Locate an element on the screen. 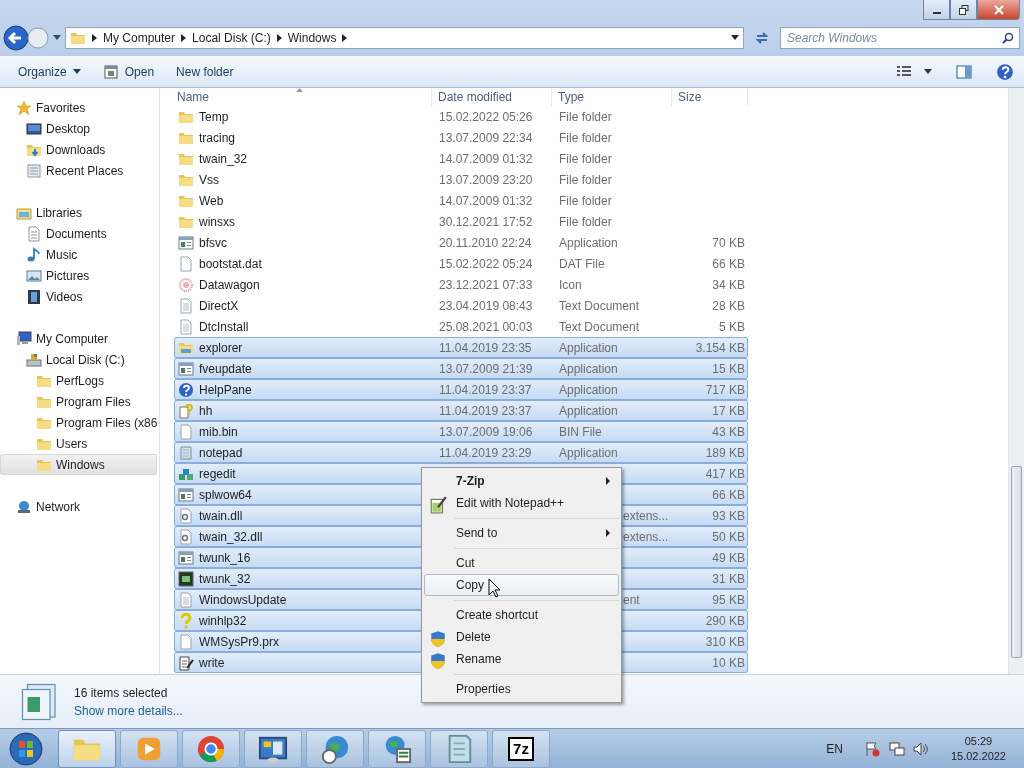 The height and width of the screenshot is (768, 1024). date-cell: 15.02.2022 05:24 is located at coordinates (486, 263).